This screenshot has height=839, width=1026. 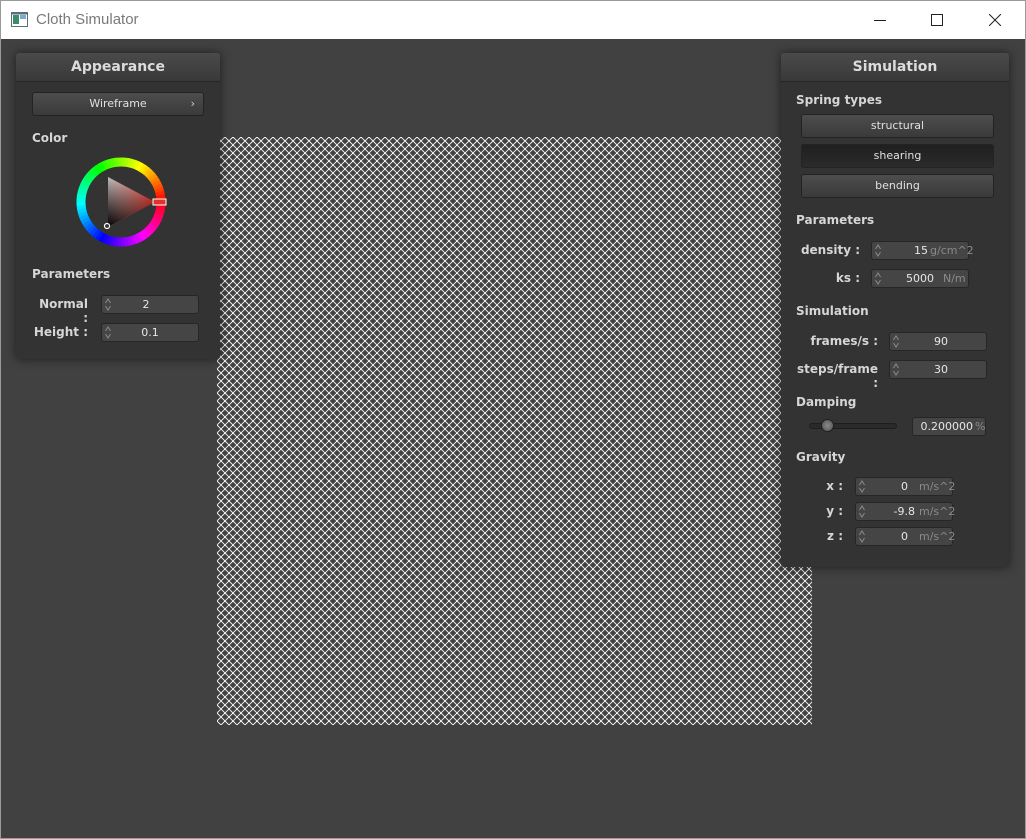 What do you see at coordinates (835, 536) in the screenshot?
I see `gravity-z-label: z :` at bounding box center [835, 536].